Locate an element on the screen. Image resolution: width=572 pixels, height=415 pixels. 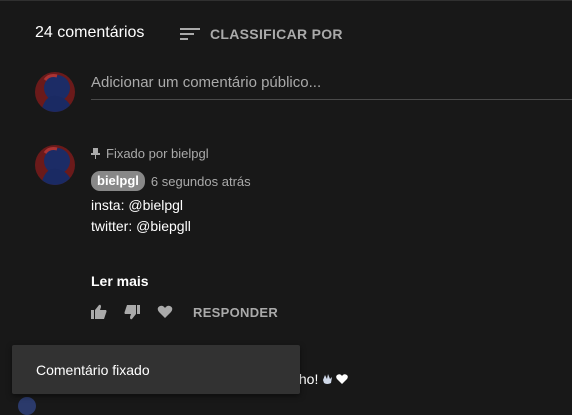
comment-input is located at coordinates (331, 82).